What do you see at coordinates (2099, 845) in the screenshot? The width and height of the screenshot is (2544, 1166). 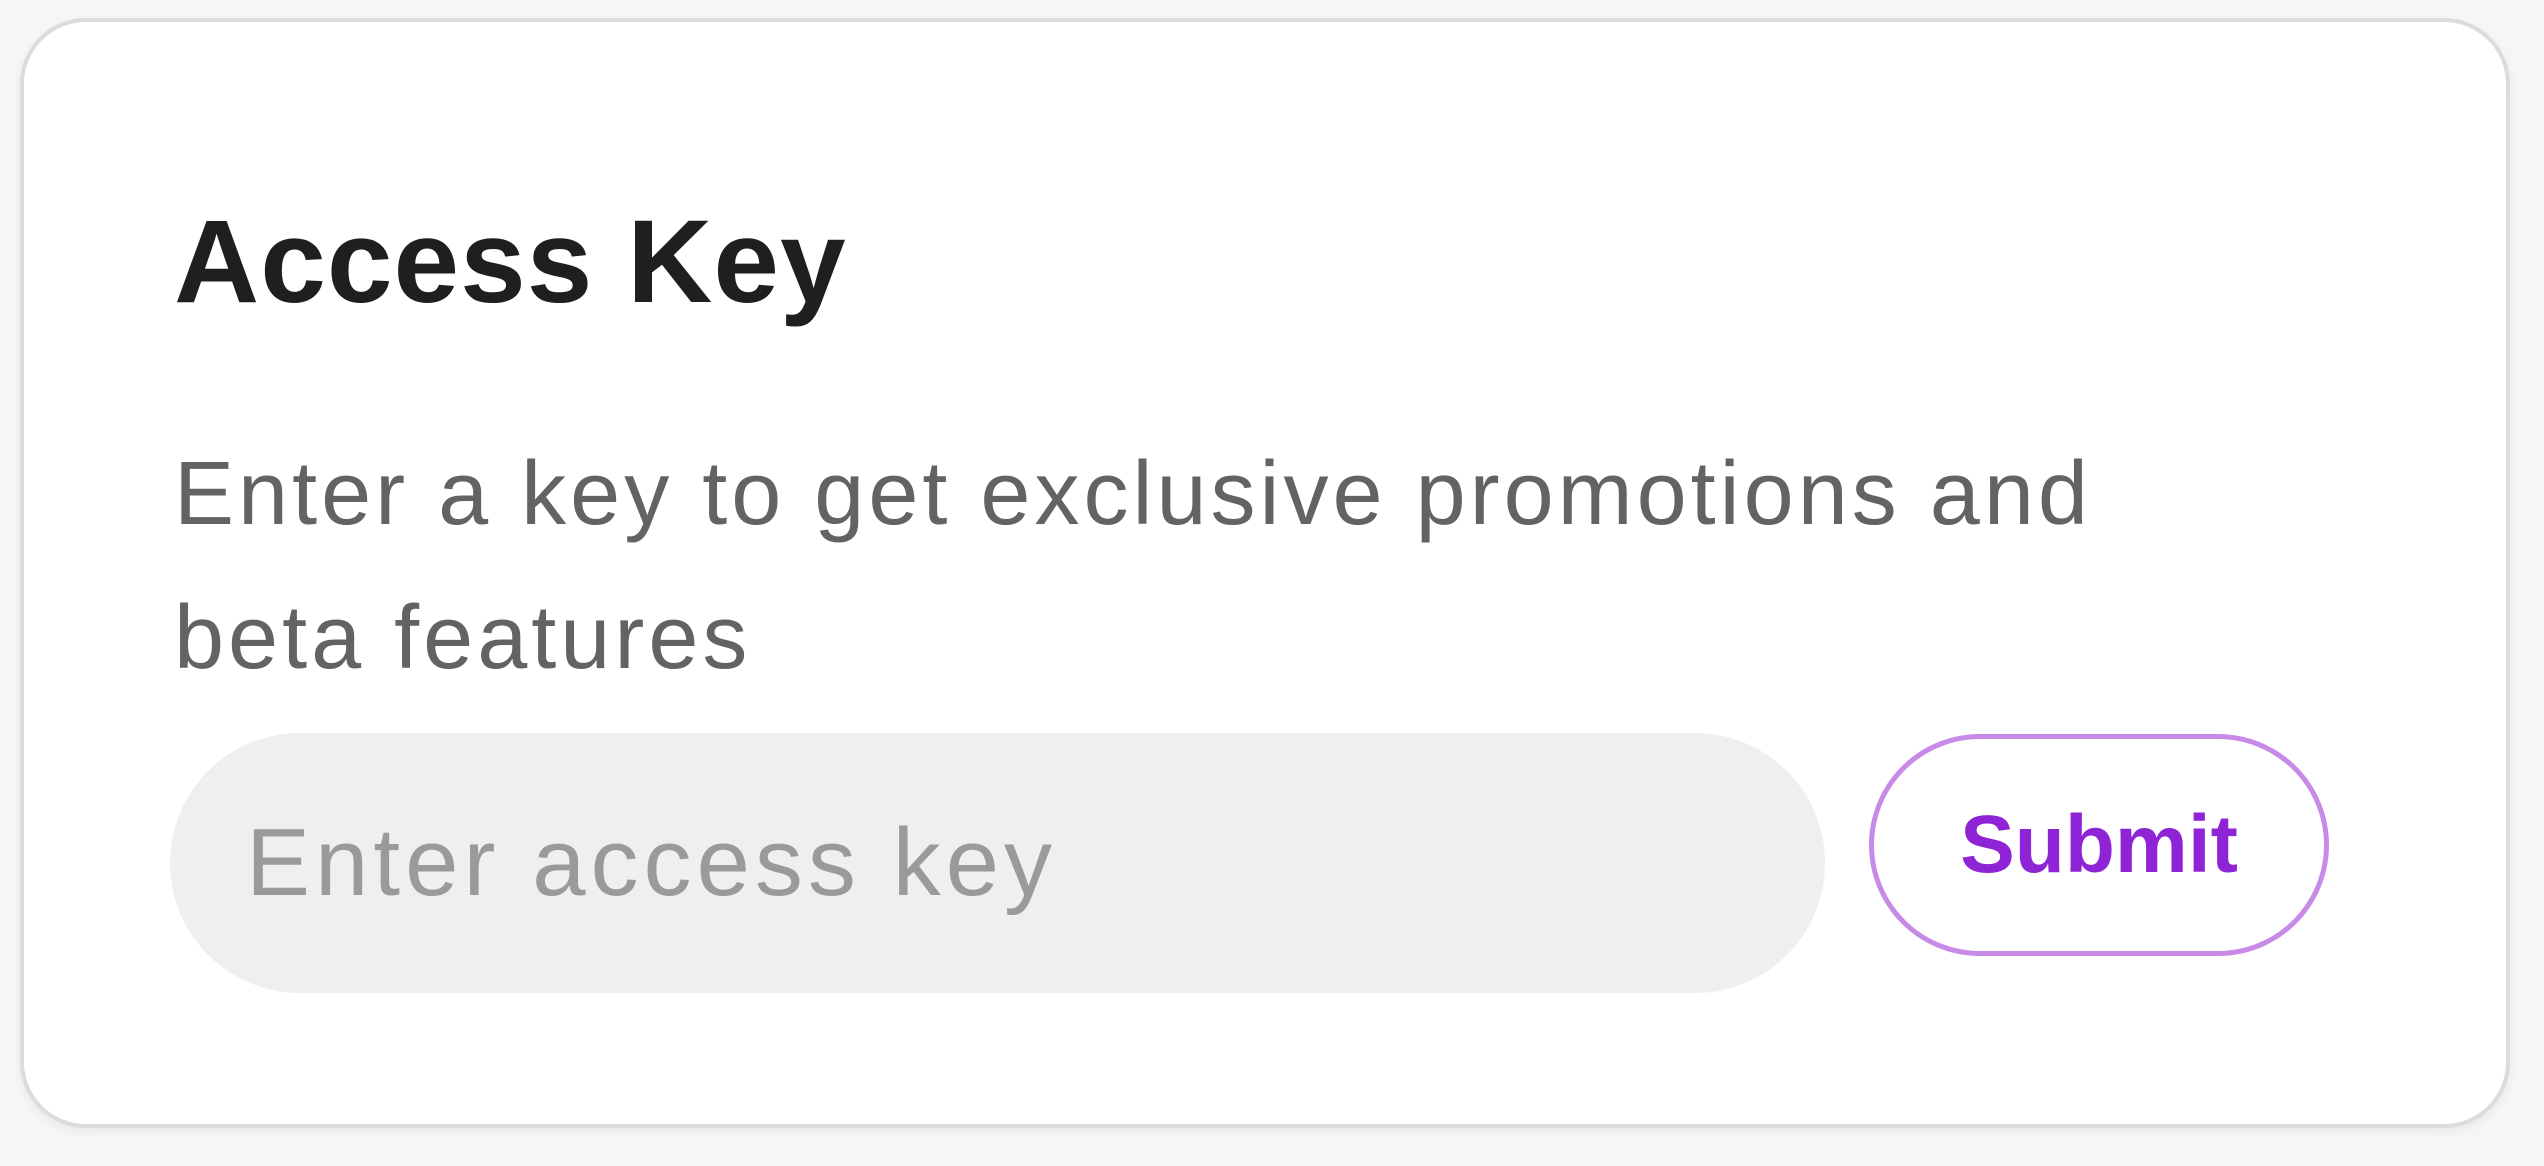 I see `submit-button: Submit` at bounding box center [2099, 845].